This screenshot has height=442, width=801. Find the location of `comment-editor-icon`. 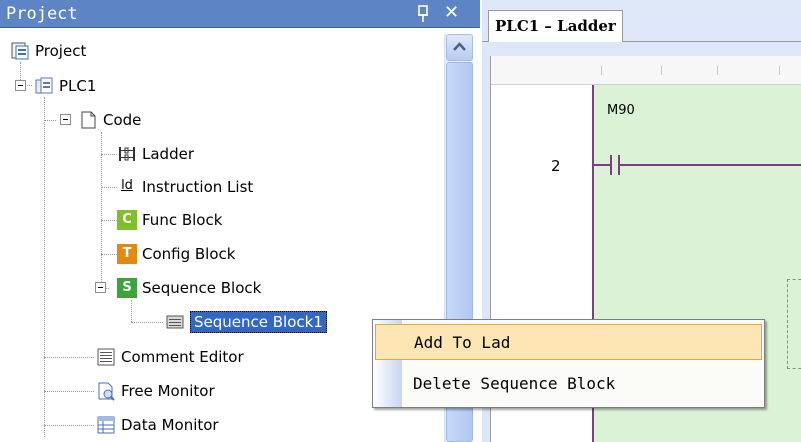

comment-editor-icon is located at coordinates (106, 357).